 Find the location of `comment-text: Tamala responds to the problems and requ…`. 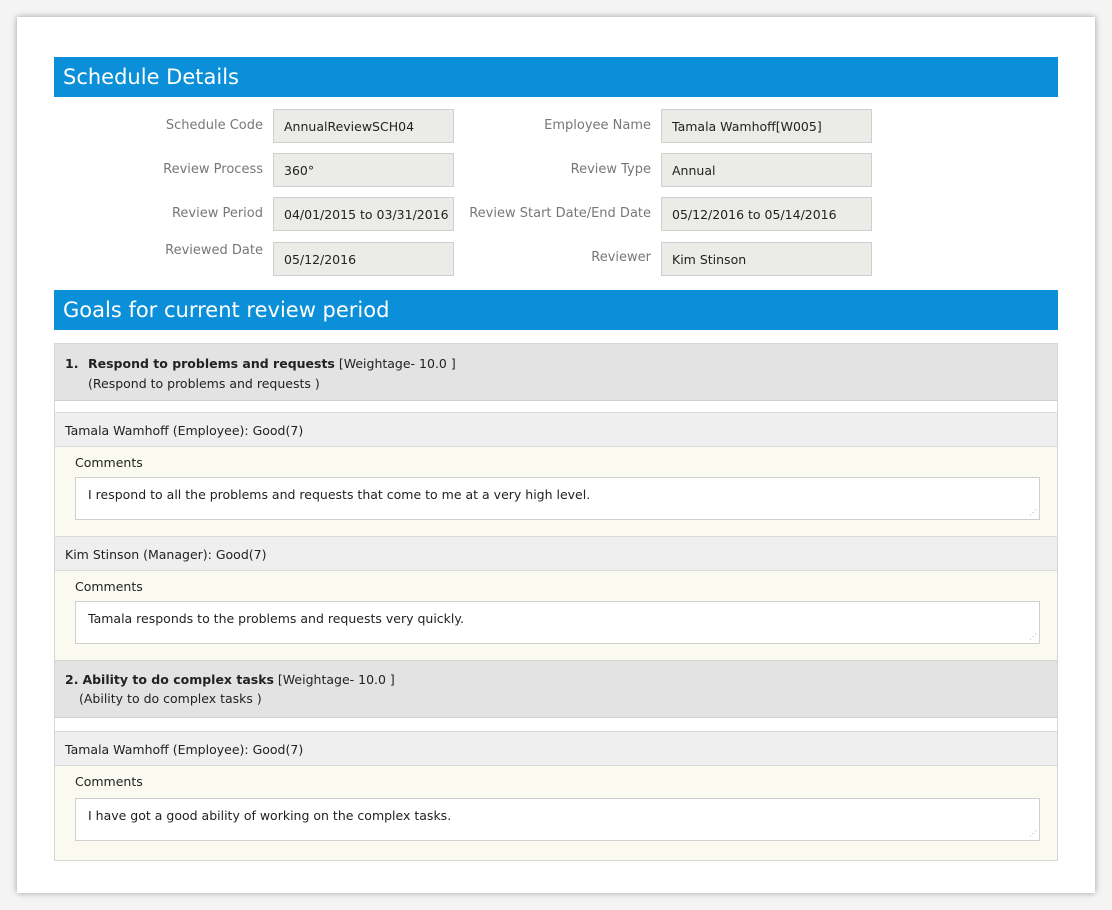

comment-text: Tamala responds to the problems and requ… is located at coordinates (276, 618).